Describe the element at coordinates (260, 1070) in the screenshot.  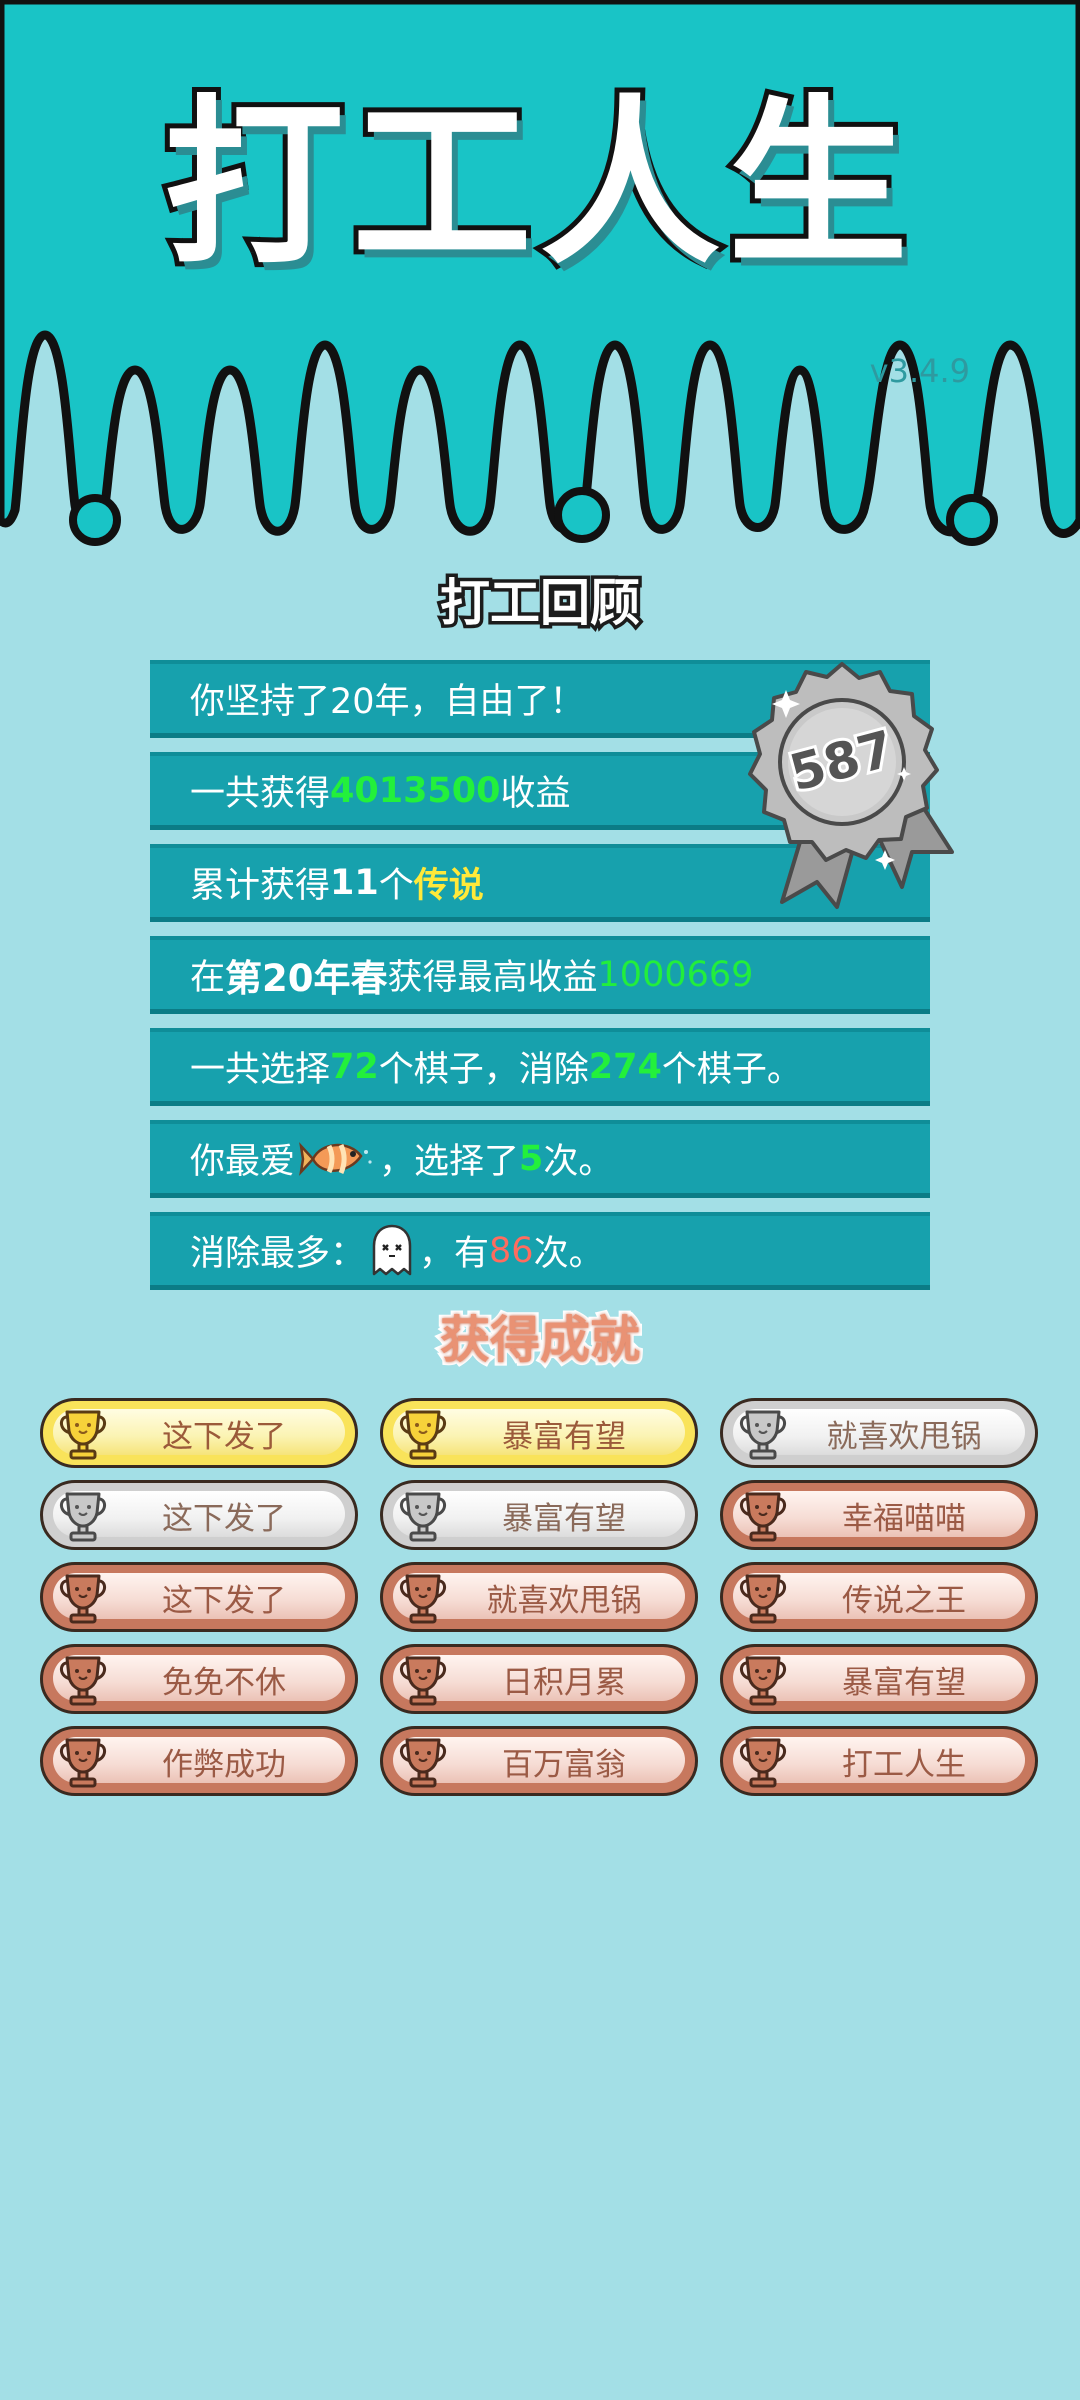
I see `stat-text: 一共选择` at that location.